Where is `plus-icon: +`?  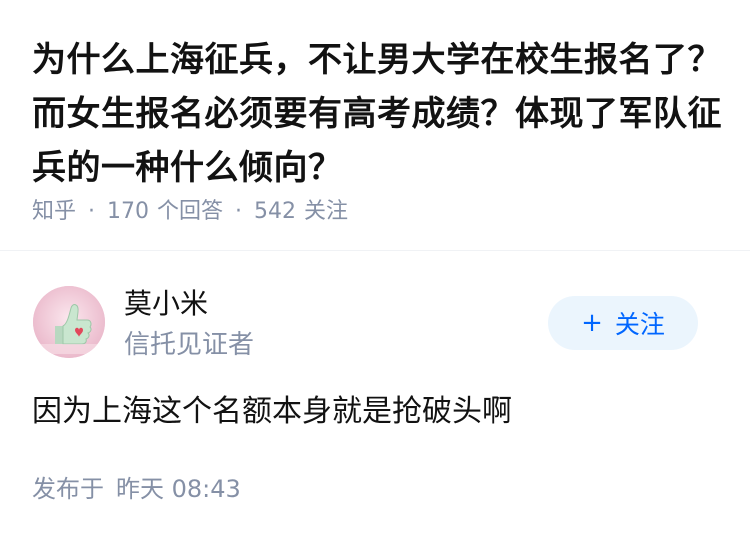
plus-icon: + is located at coordinates (592, 323).